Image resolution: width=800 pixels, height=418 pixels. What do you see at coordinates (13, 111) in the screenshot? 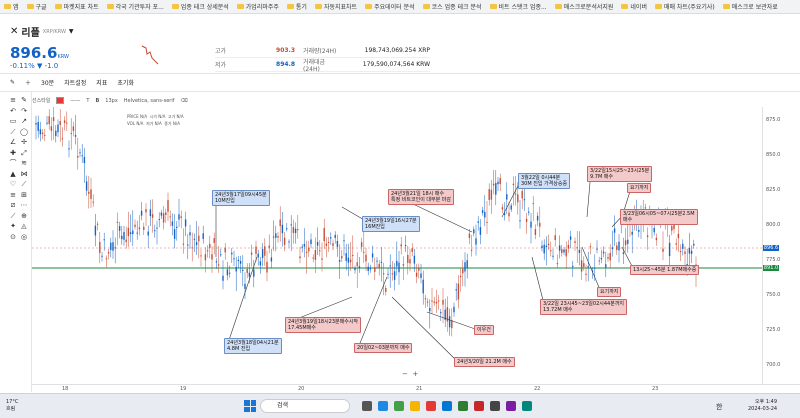
I see `undo-tool-icon: ↶` at bounding box center [13, 111].